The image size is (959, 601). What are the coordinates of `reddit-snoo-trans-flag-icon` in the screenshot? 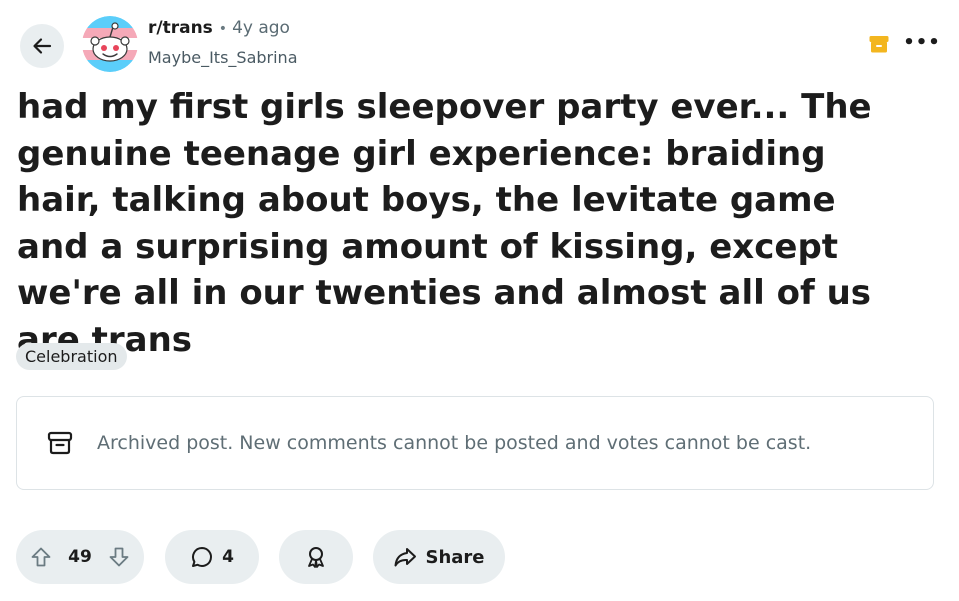 It's located at (110, 44).